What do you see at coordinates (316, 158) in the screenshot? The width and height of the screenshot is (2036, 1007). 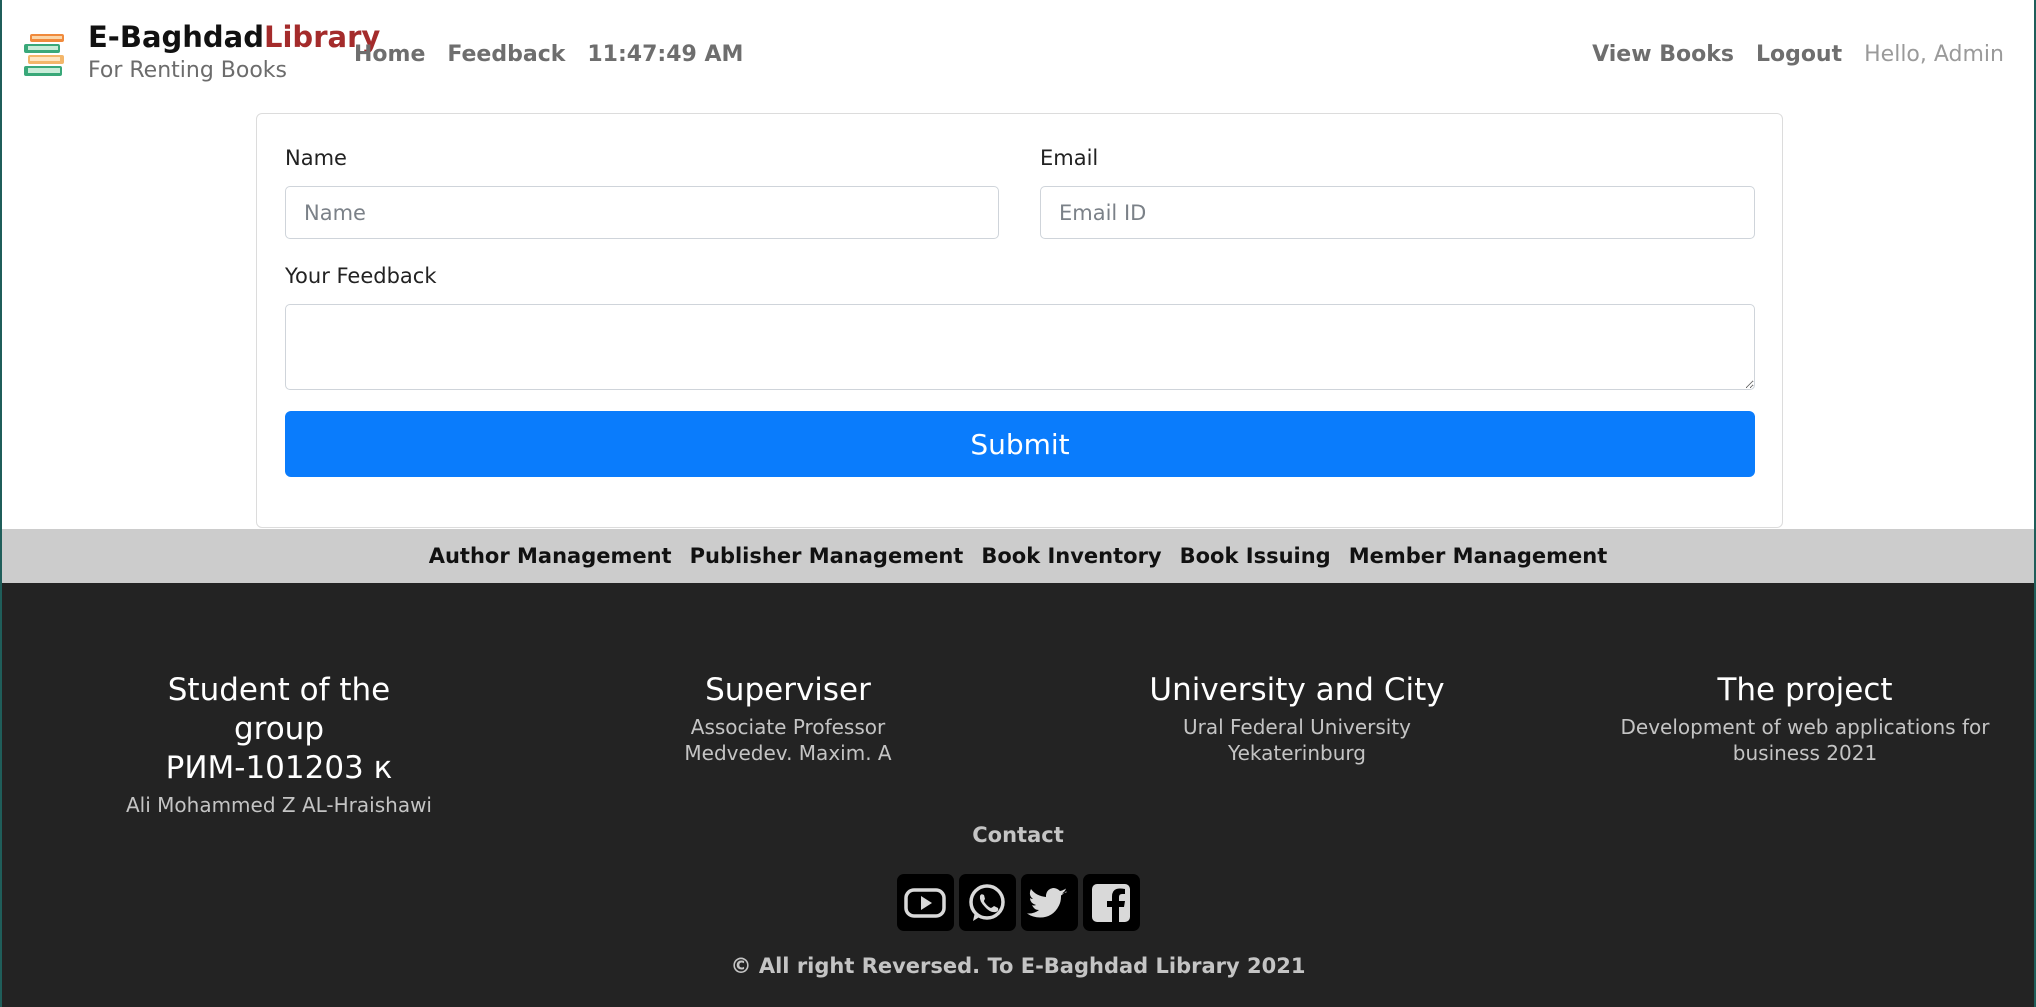 I see `name-label: Name` at bounding box center [316, 158].